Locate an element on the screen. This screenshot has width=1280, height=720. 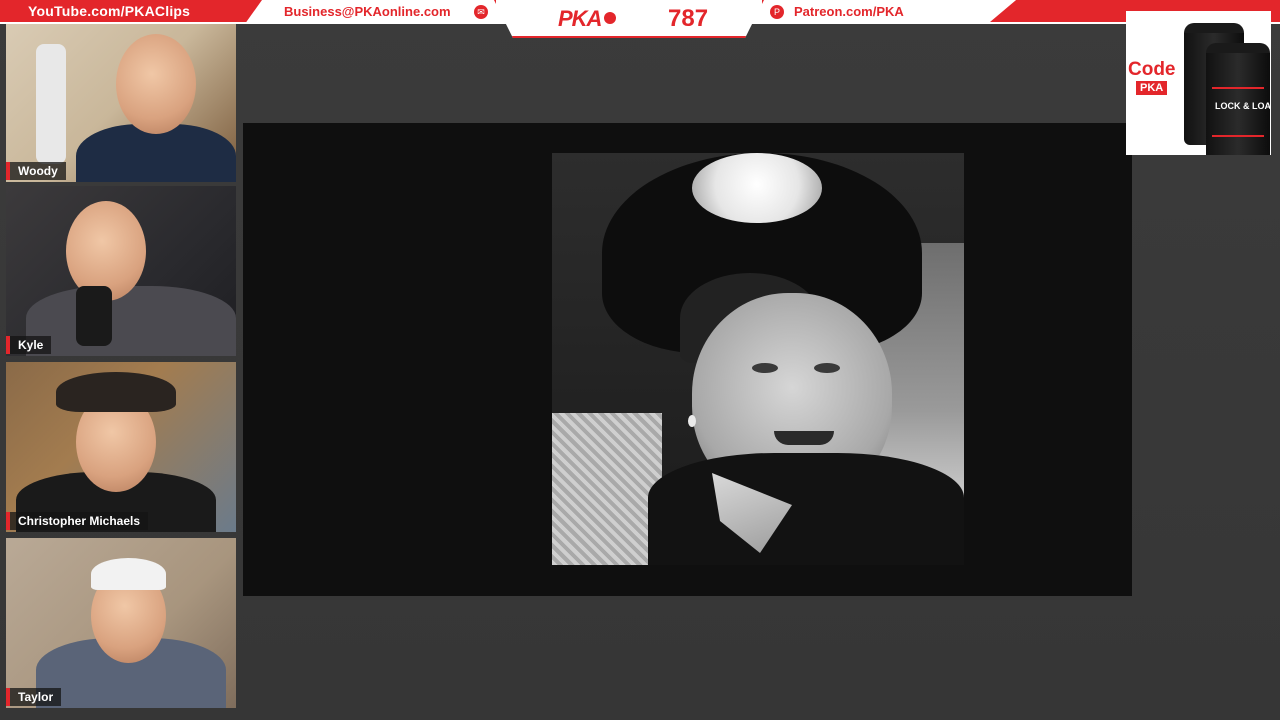
patreon-link: Patreon.com/PKA is located at coordinates (849, 11).